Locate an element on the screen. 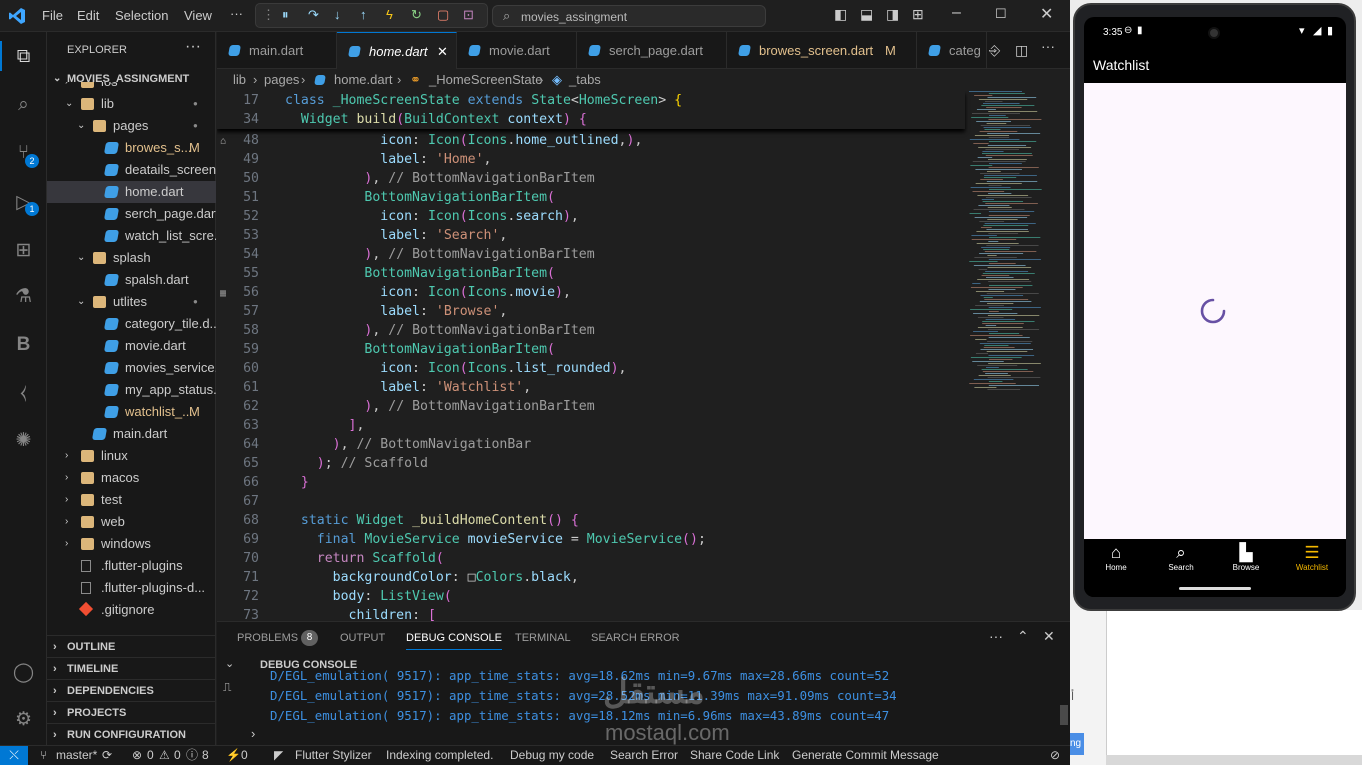  nav-item-browse: ▙ Browse is located at coordinates (1246, 563).